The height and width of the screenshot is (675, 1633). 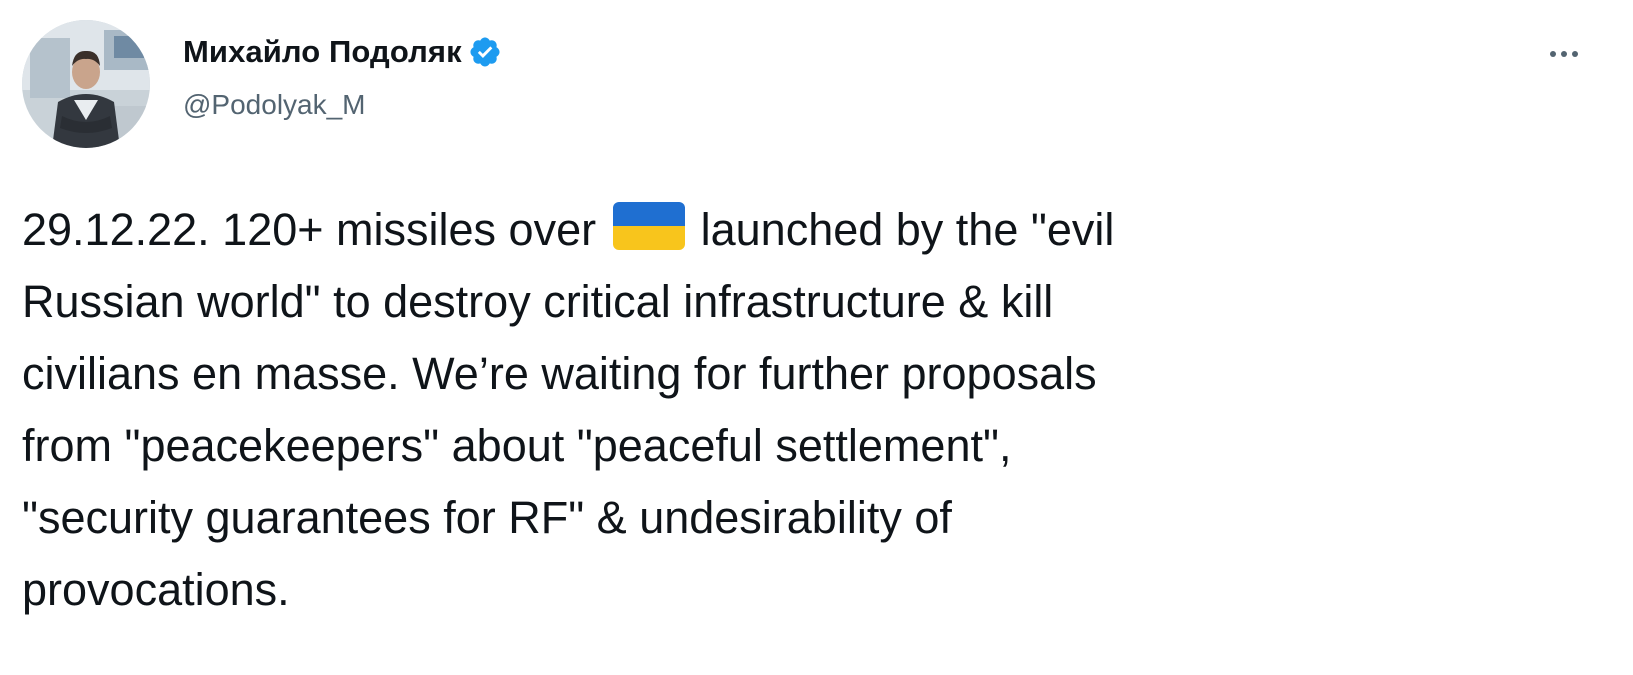 I want to click on author-name-row: Михайло Подоляк, so click(x=342, y=52).